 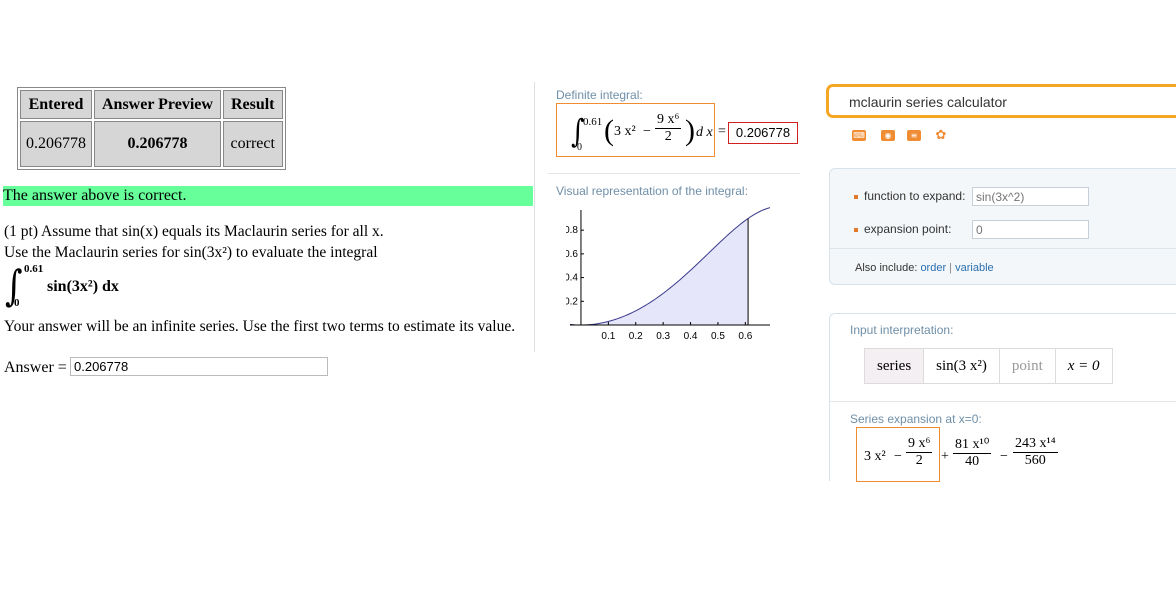 I want to click on result-value: correct, so click(x=252, y=144).